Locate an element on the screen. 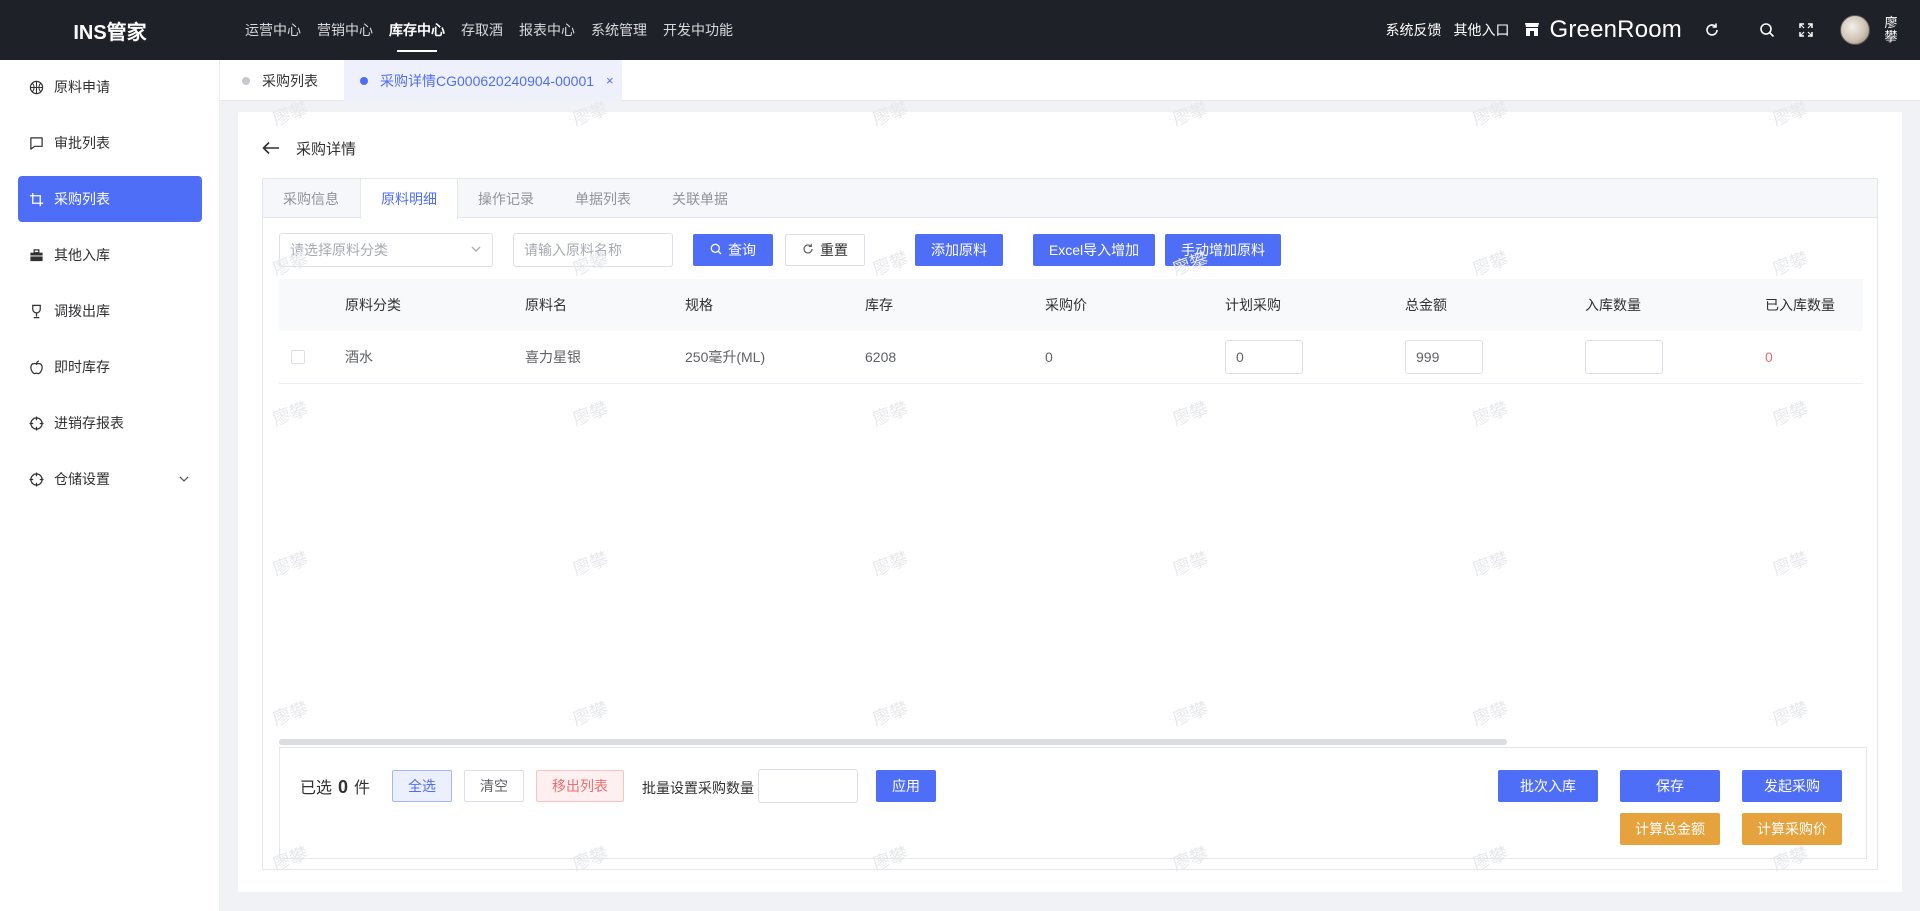 The image size is (1920, 911). selected-count: 0 is located at coordinates (343, 787).